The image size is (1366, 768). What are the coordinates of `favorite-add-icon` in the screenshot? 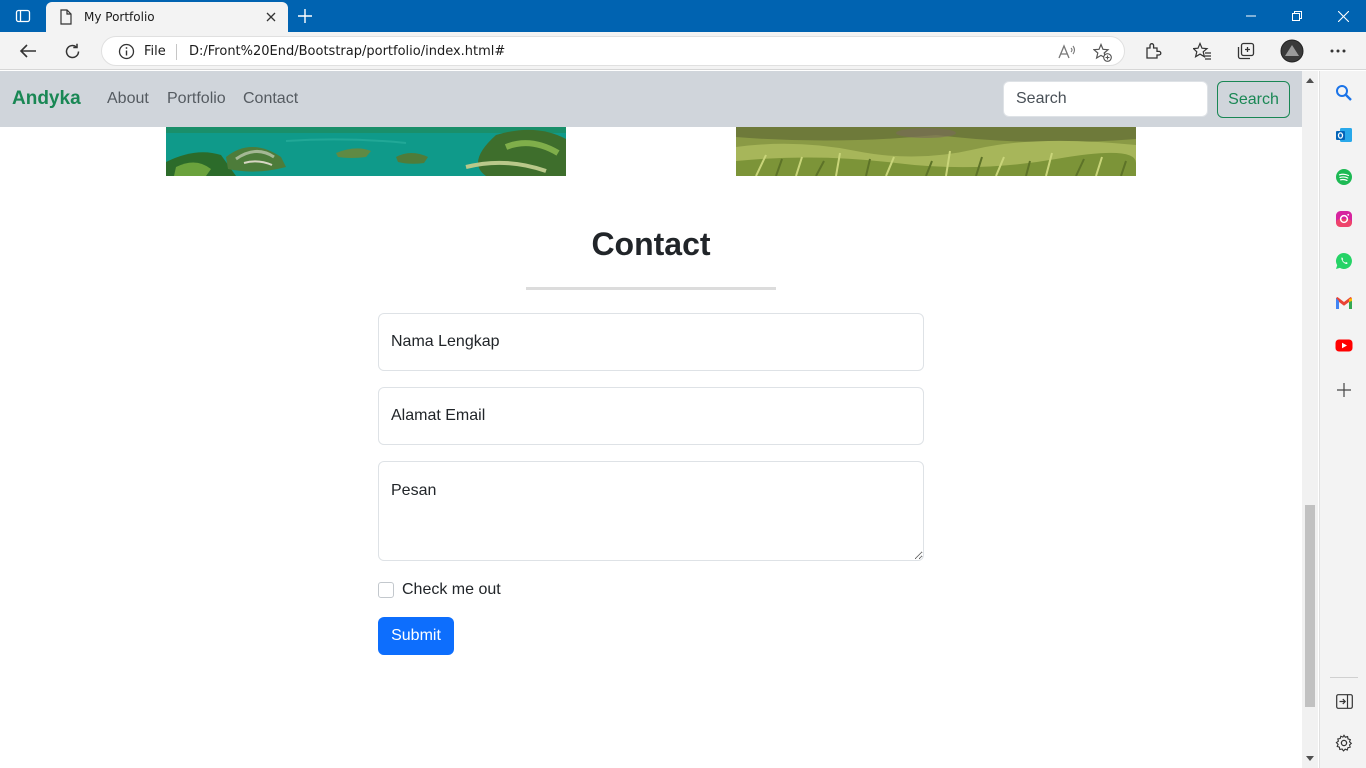 It's located at (1102, 52).